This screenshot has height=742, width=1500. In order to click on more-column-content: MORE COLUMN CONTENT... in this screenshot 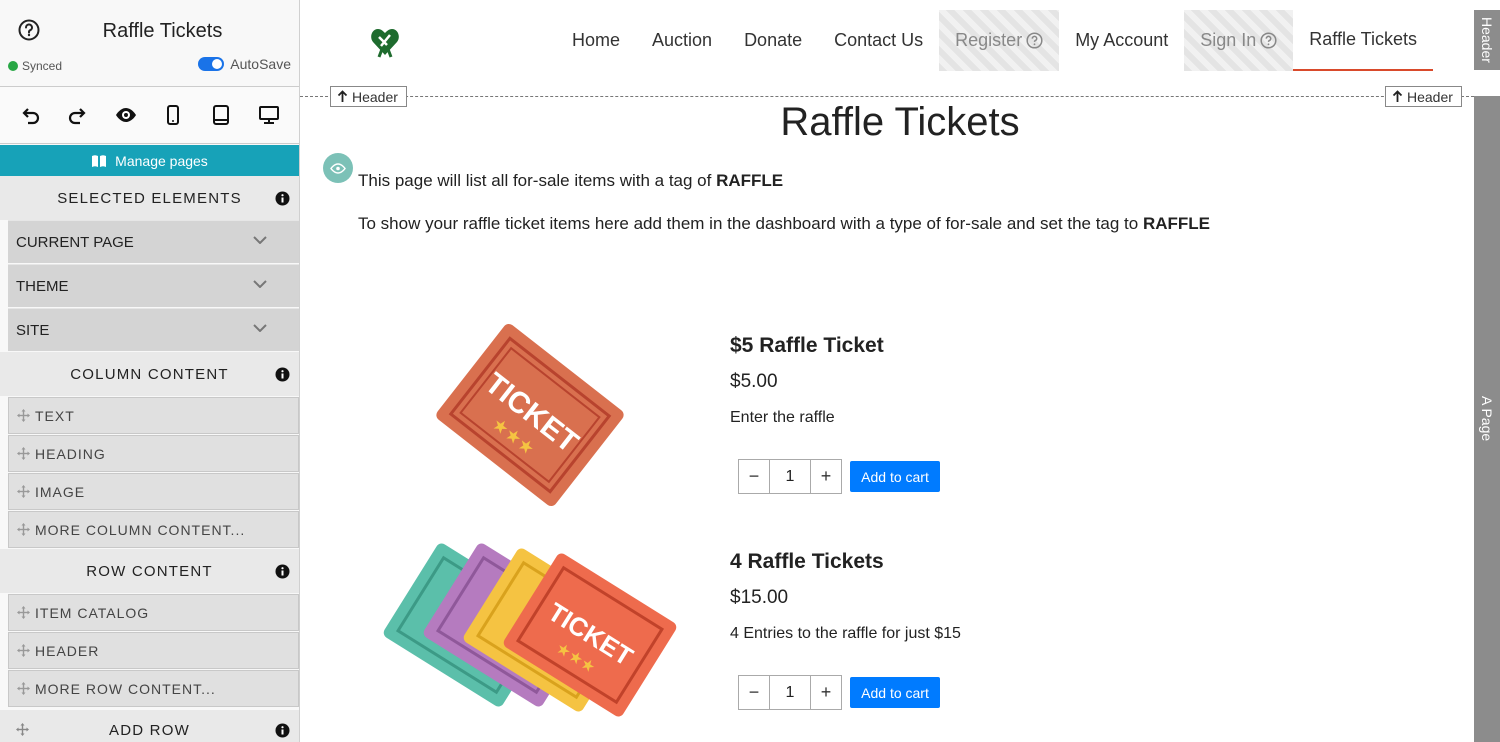, I will do `click(153, 529)`.